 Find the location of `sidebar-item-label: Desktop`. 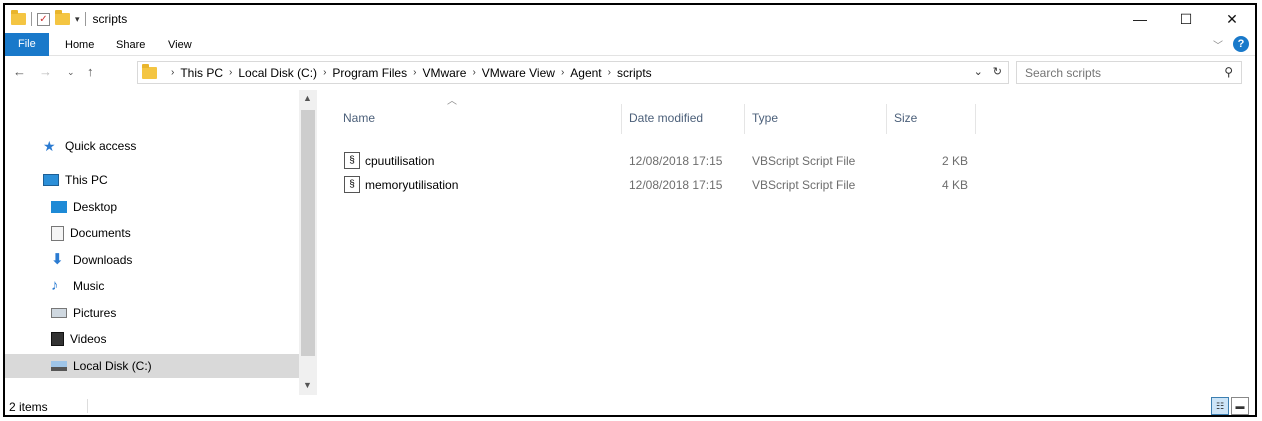

sidebar-item-label: Desktop is located at coordinates (95, 207).